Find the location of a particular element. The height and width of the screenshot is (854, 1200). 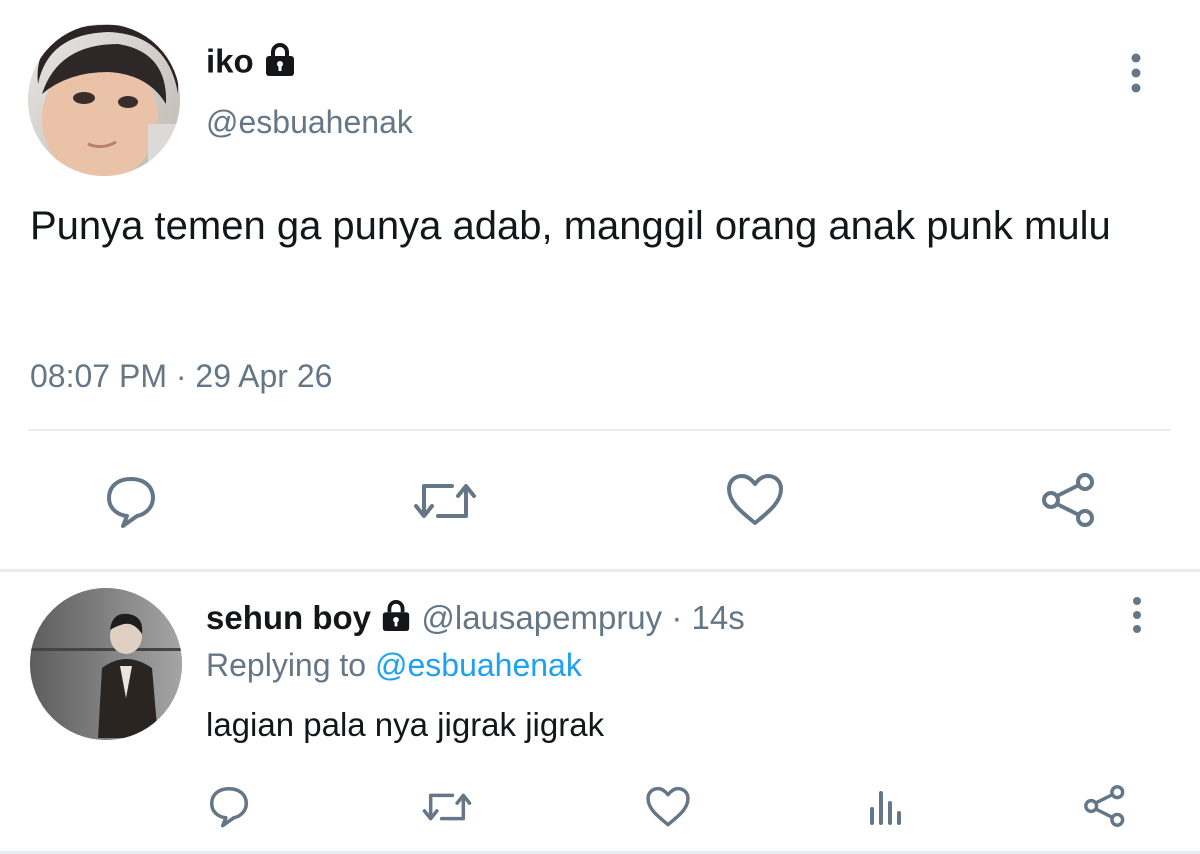

avatar-main-author is located at coordinates (104, 100).